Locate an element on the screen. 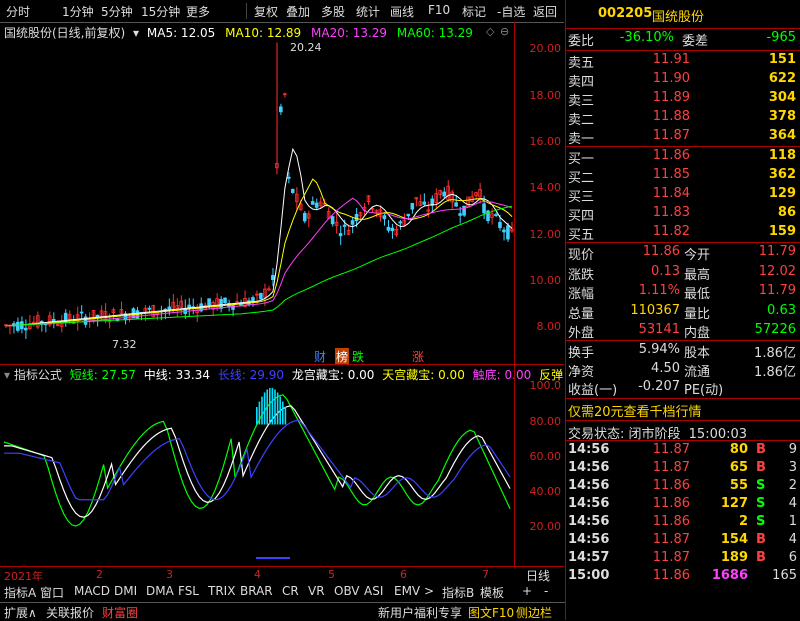 This screenshot has height=621, width=800. indicator-tab: FSL is located at coordinates (188, 591).